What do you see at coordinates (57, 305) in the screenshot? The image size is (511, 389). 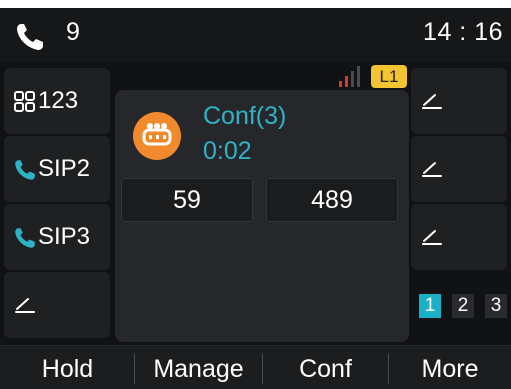 I see `line-key-empty` at bounding box center [57, 305].